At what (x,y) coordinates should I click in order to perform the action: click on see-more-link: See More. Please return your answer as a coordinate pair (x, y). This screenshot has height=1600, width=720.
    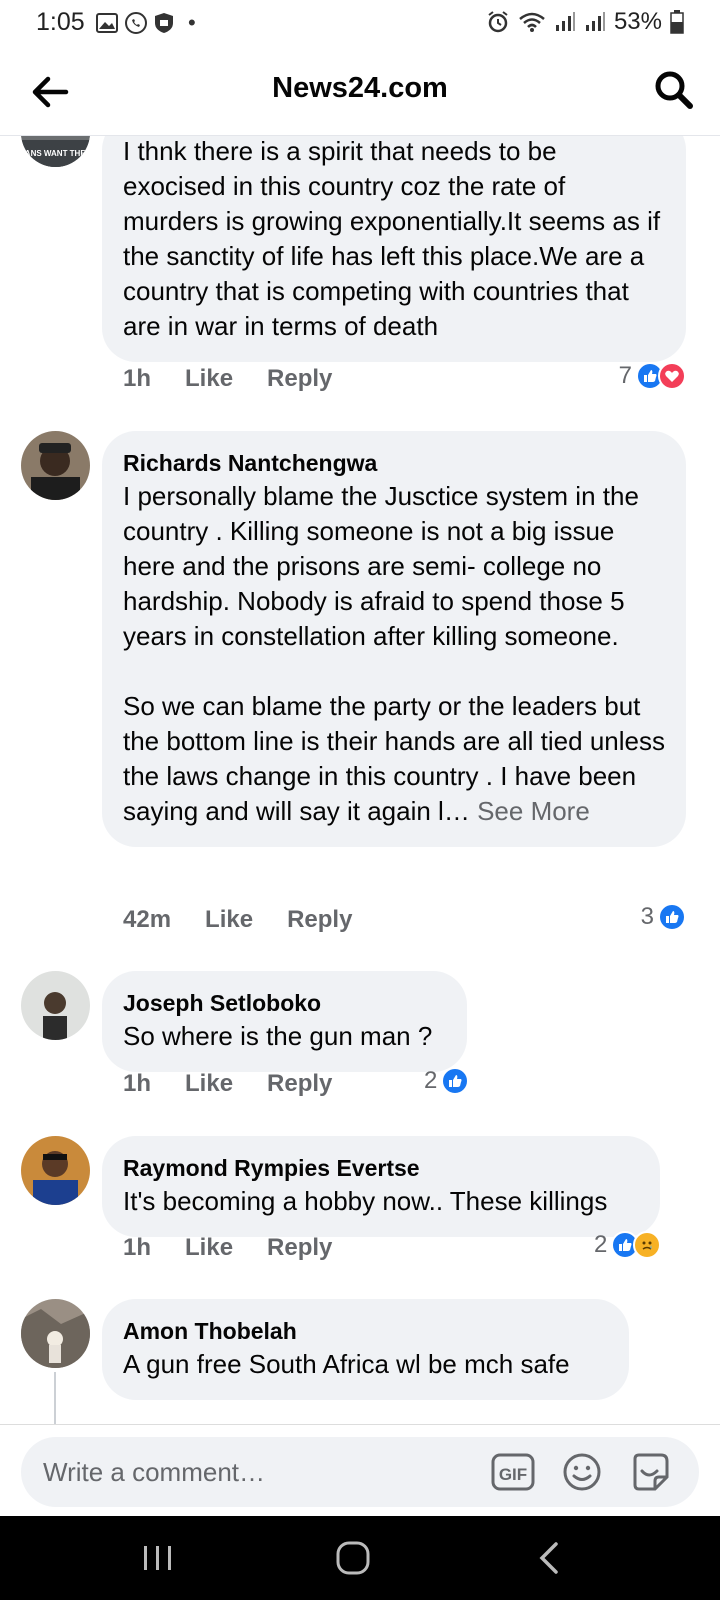
    Looking at the image, I should click on (533, 811).